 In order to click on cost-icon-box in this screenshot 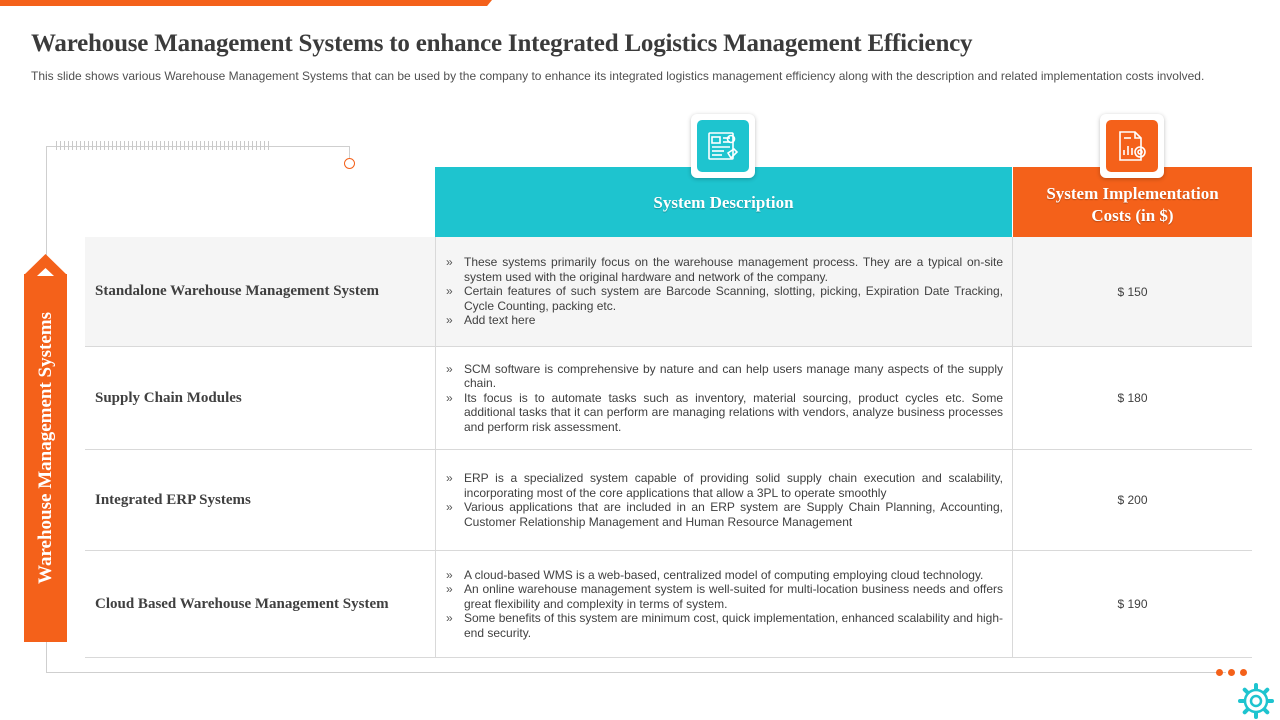, I will do `click(1132, 146)`.